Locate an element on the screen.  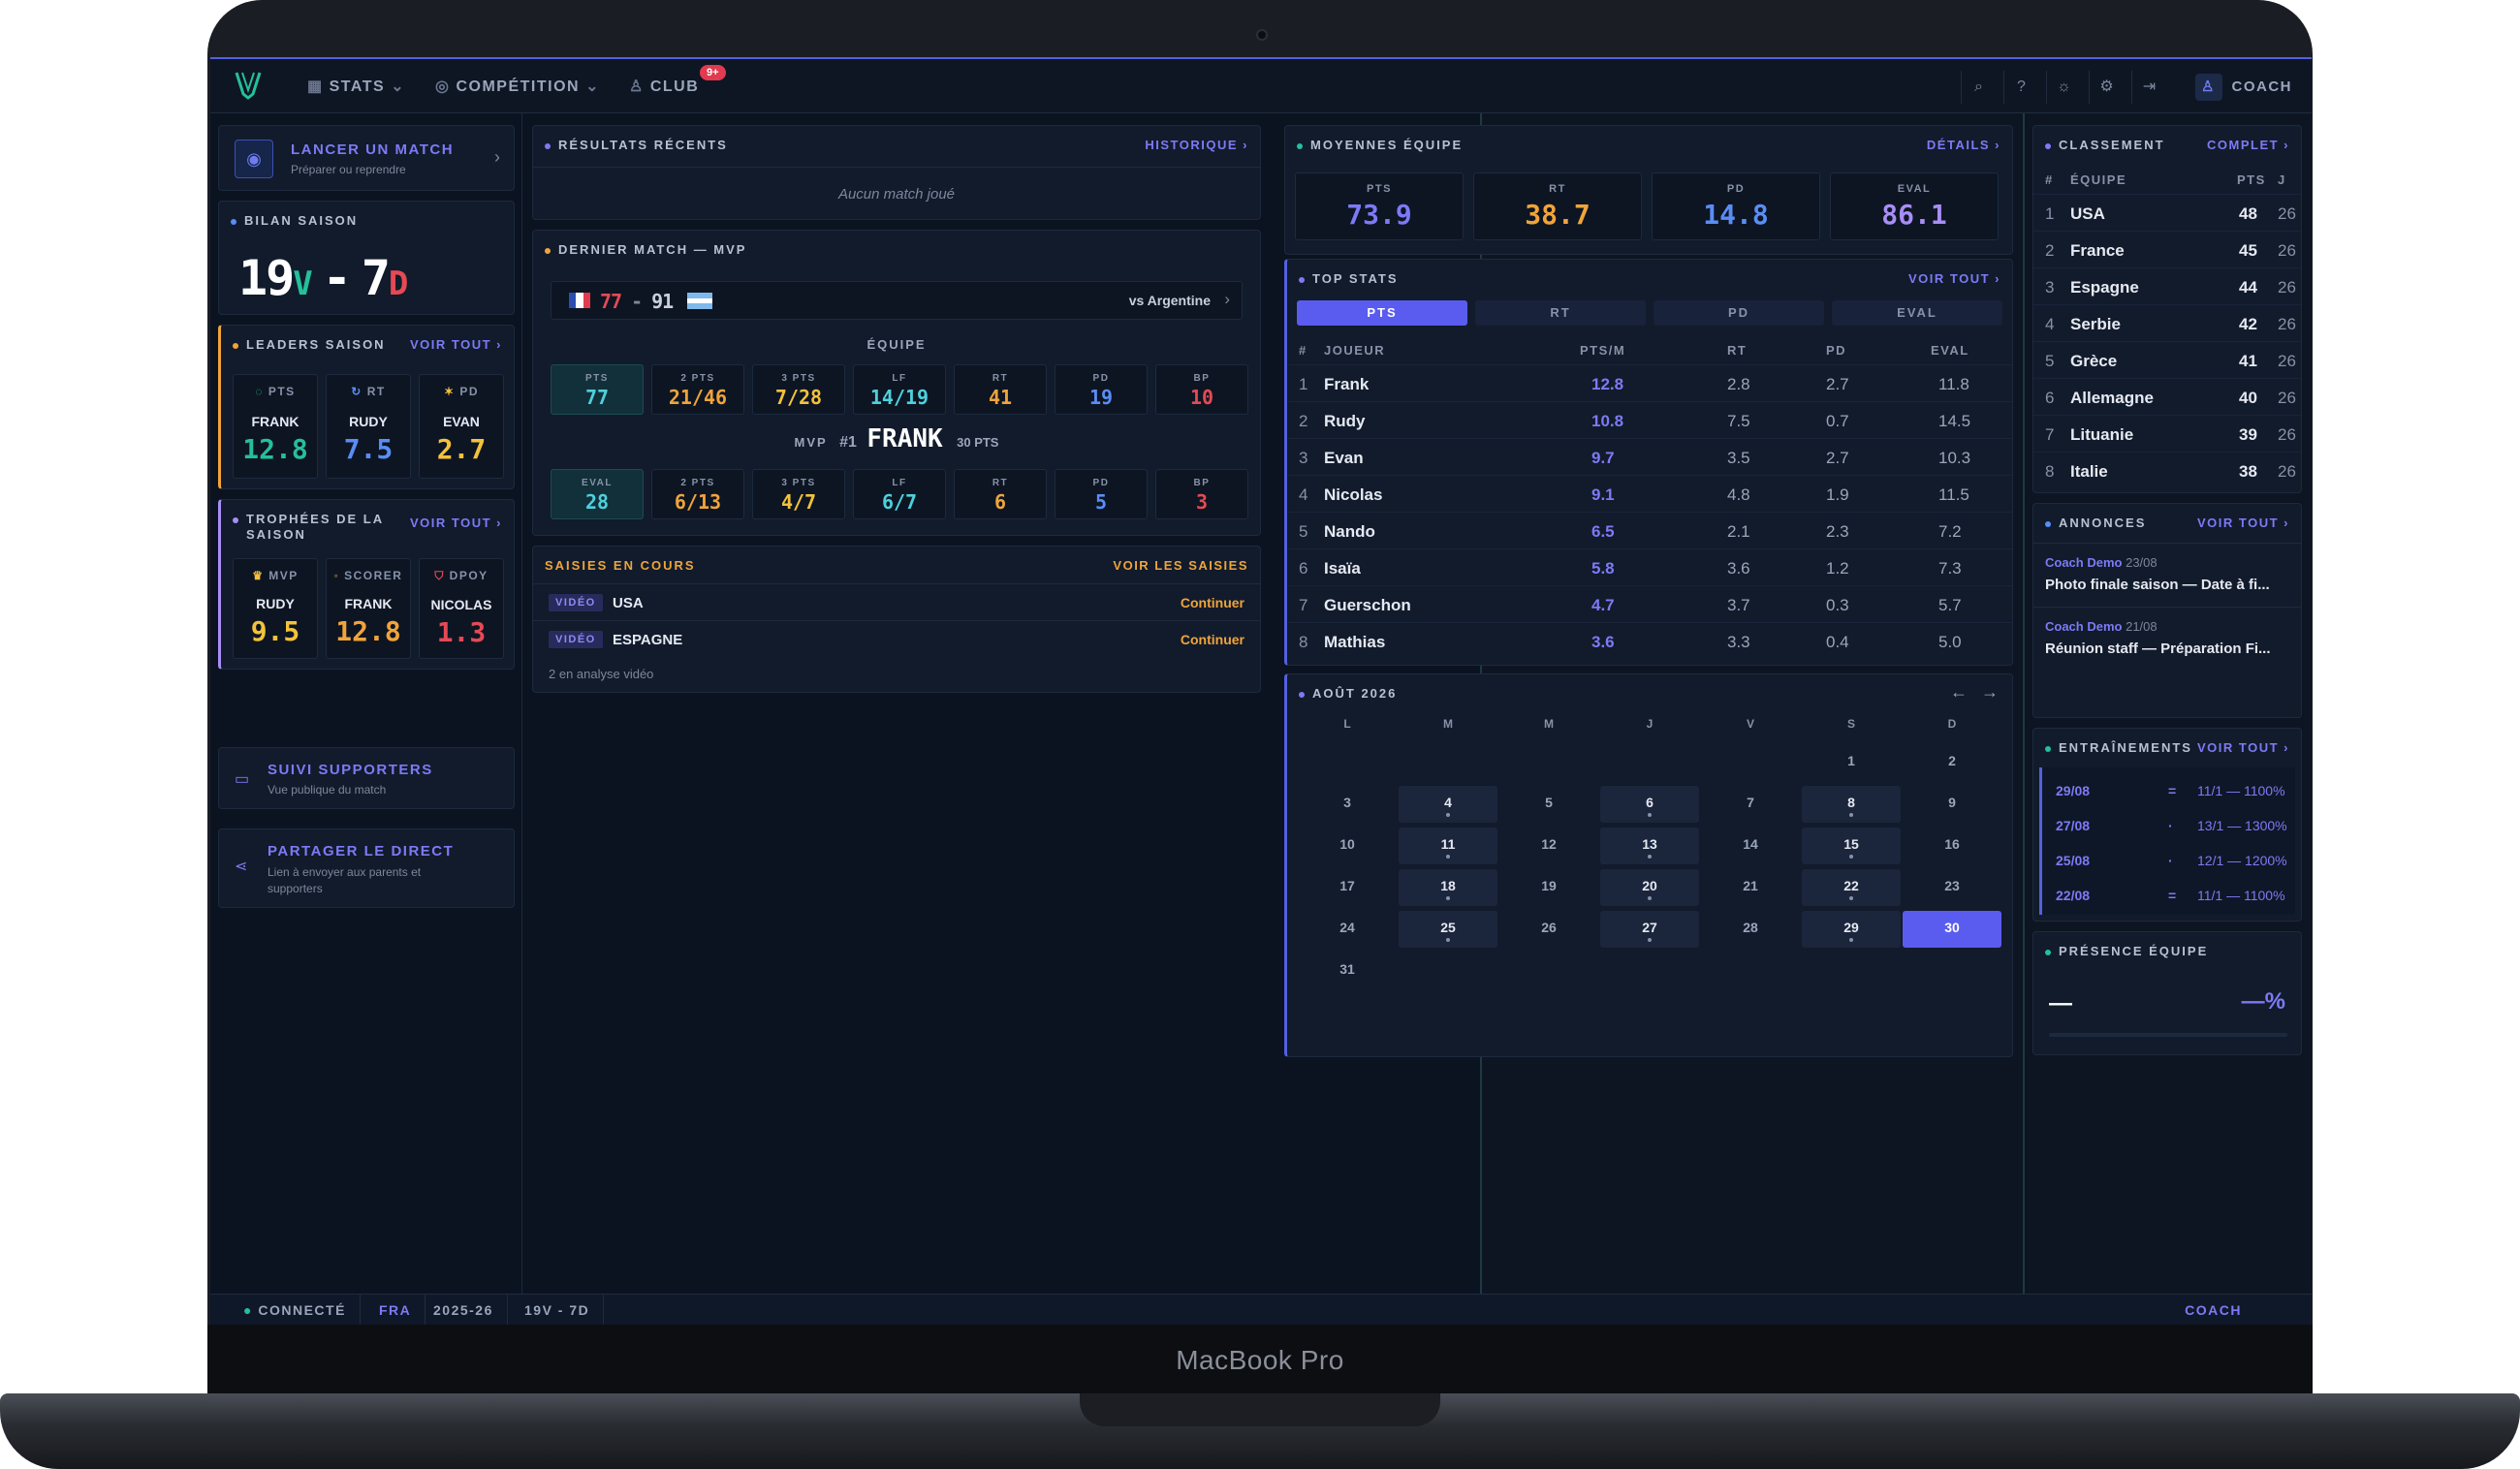
full-ranking-link: COMPLET › is located at coordinates (2248, 145).